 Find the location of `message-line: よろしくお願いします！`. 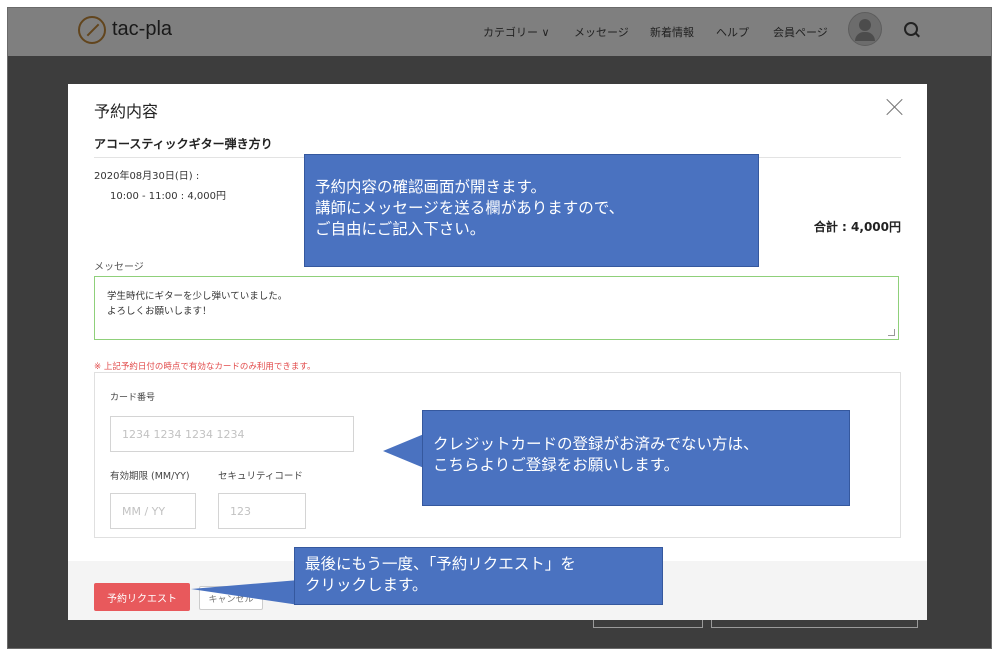

message-line: よろしくお願いします！ is located at coordinates (159, 311).